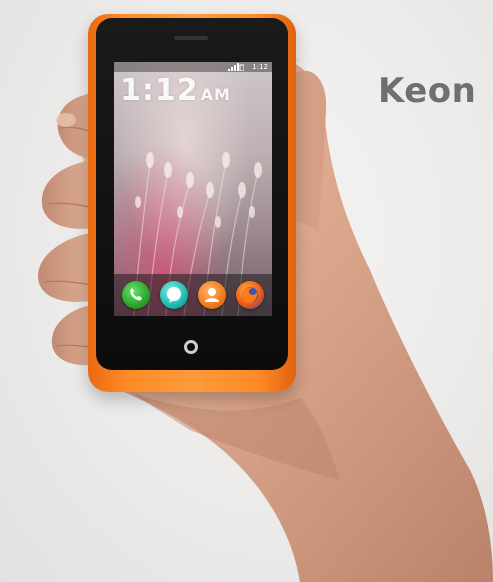  What do you see at coordinates (174, 295) in the screenshot?
I see `messages-icon` at bounding box center [174, 295].